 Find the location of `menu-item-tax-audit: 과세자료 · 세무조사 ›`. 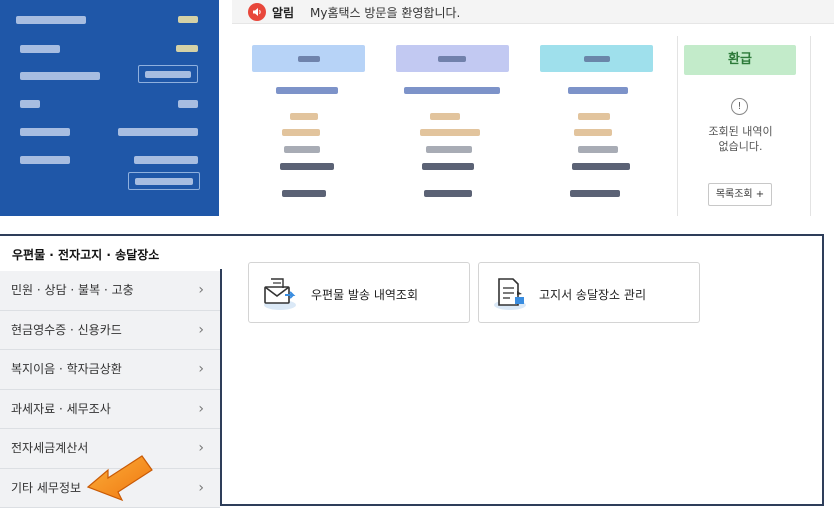

menu-item-tax-audit: 과세자료 · 세무조사 › is located at coordinates (110, 409).